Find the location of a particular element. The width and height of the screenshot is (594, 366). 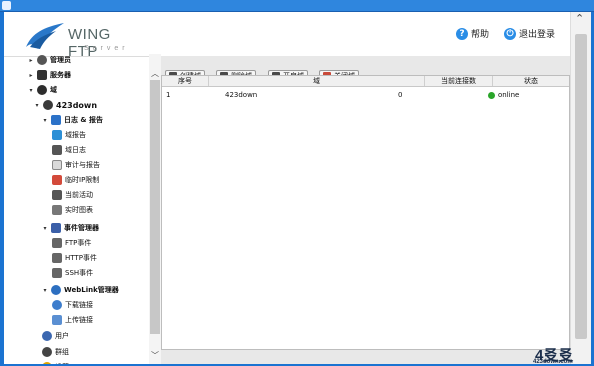

domain-icon is located at coordinates (48, 105).